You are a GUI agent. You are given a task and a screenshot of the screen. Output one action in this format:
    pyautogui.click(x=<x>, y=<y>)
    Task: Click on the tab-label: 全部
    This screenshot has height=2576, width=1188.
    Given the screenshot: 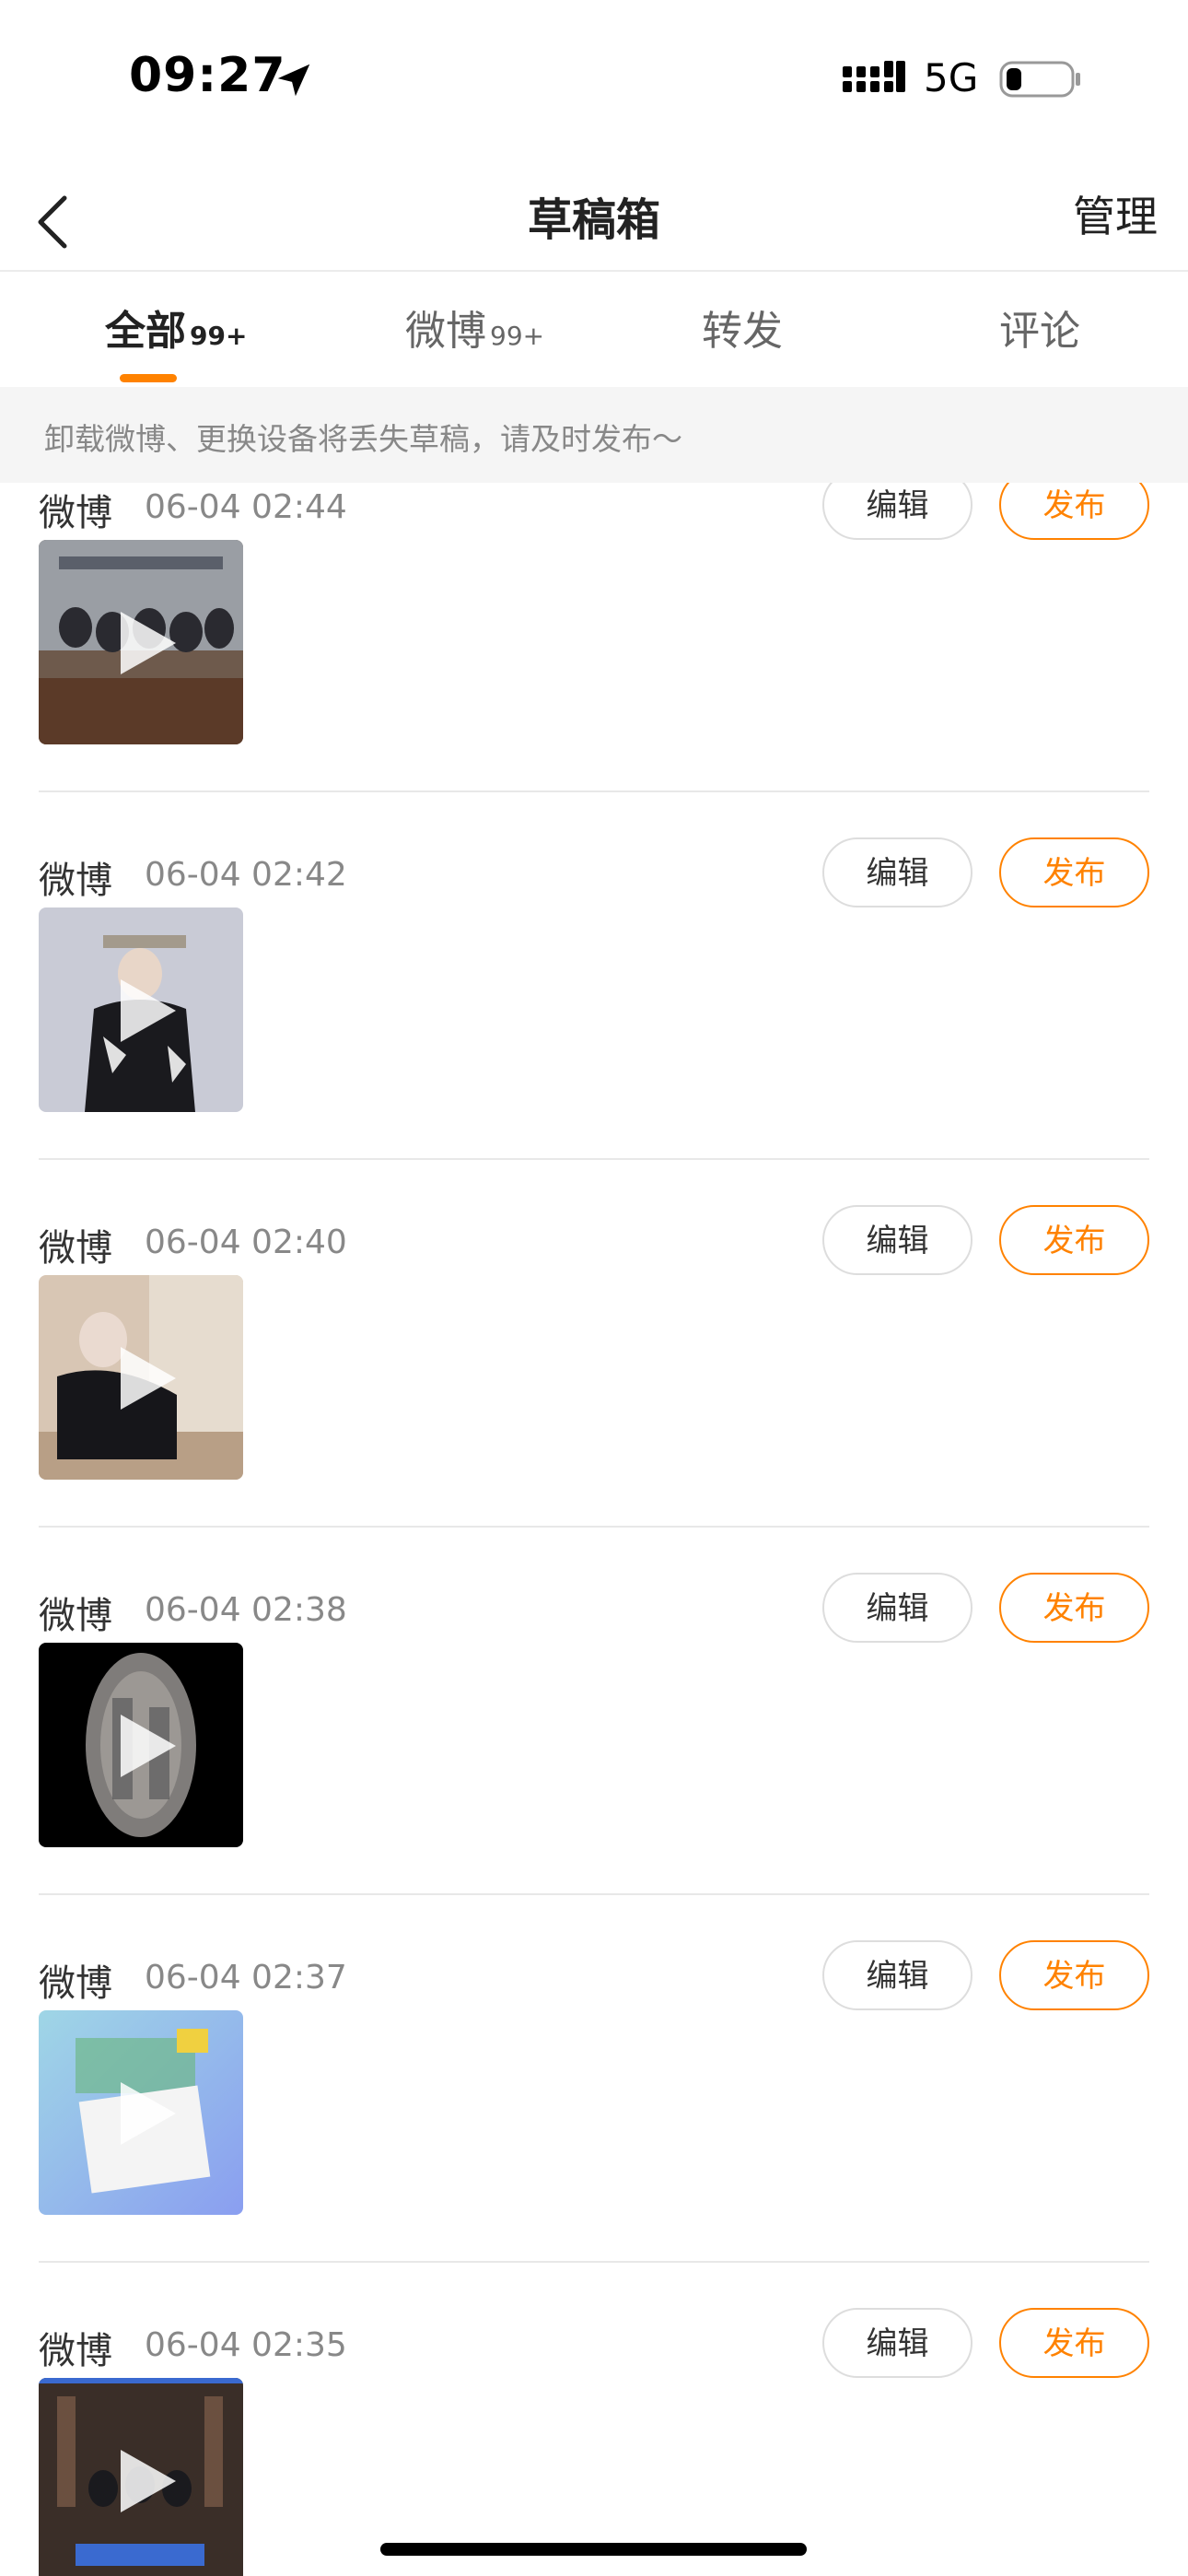 What is the action you would take?
    pyautogui.click(x=145, y=331)
    